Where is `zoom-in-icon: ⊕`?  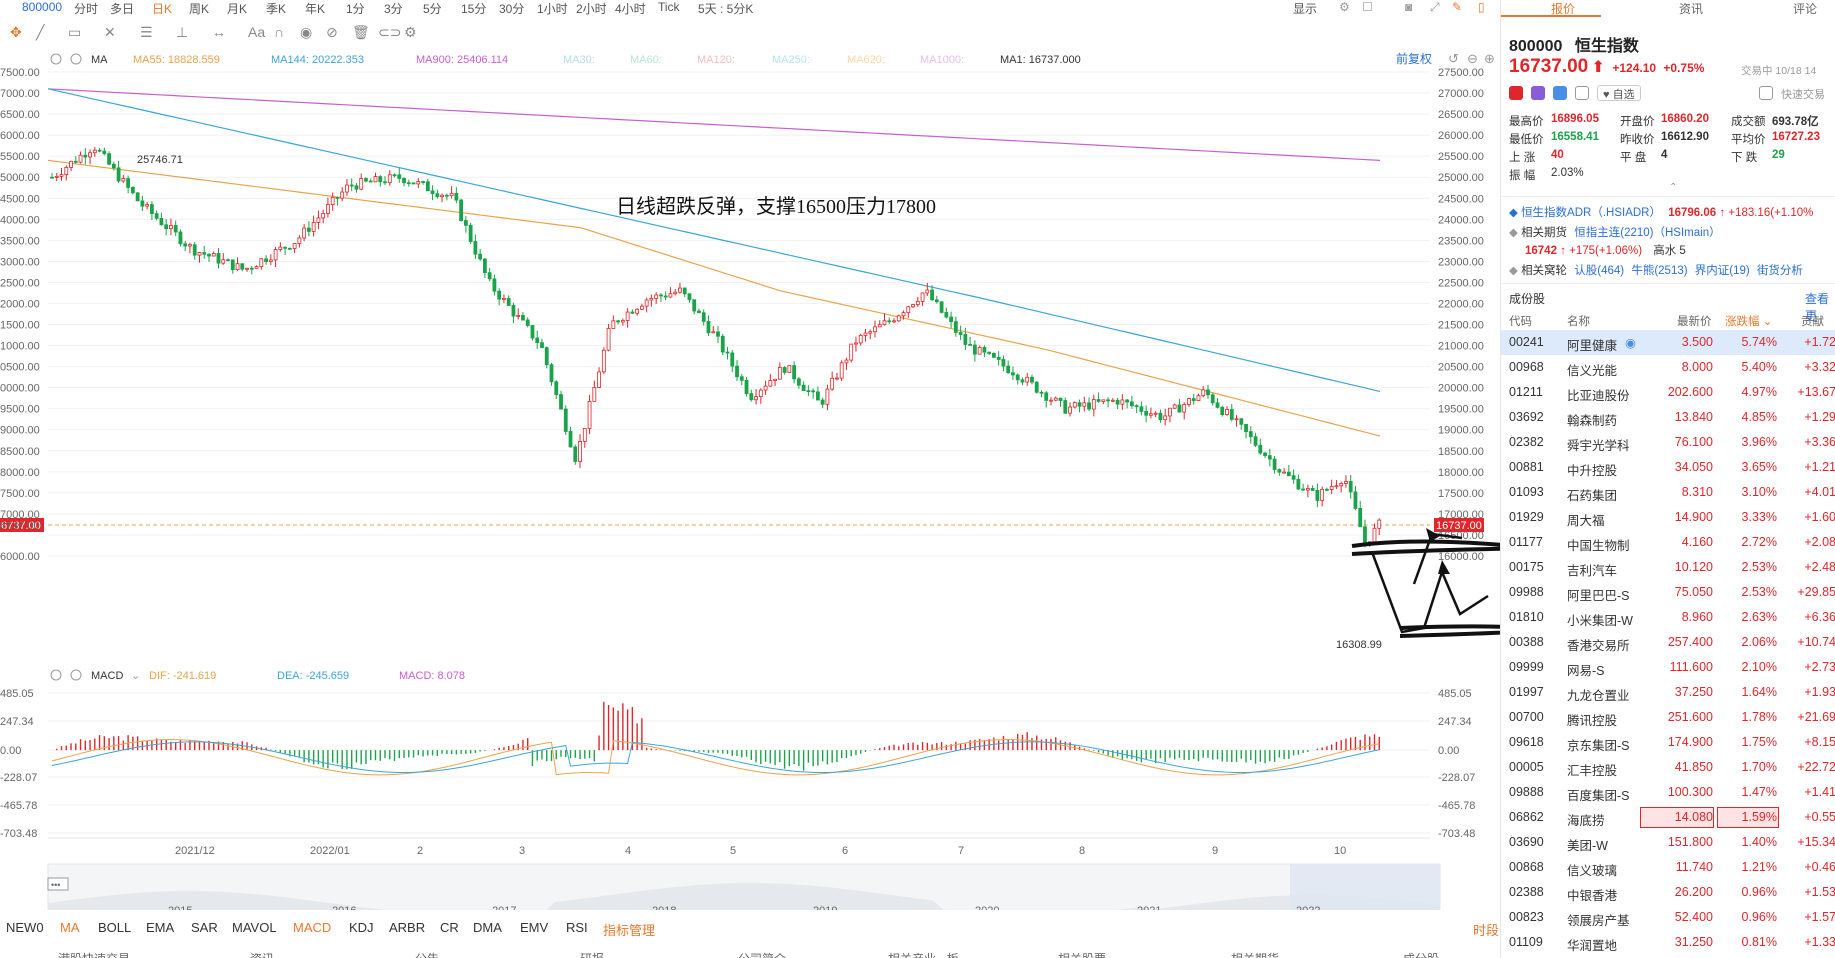 zoom-in-icon: ⊕ is located at coordinates (1489, 58).